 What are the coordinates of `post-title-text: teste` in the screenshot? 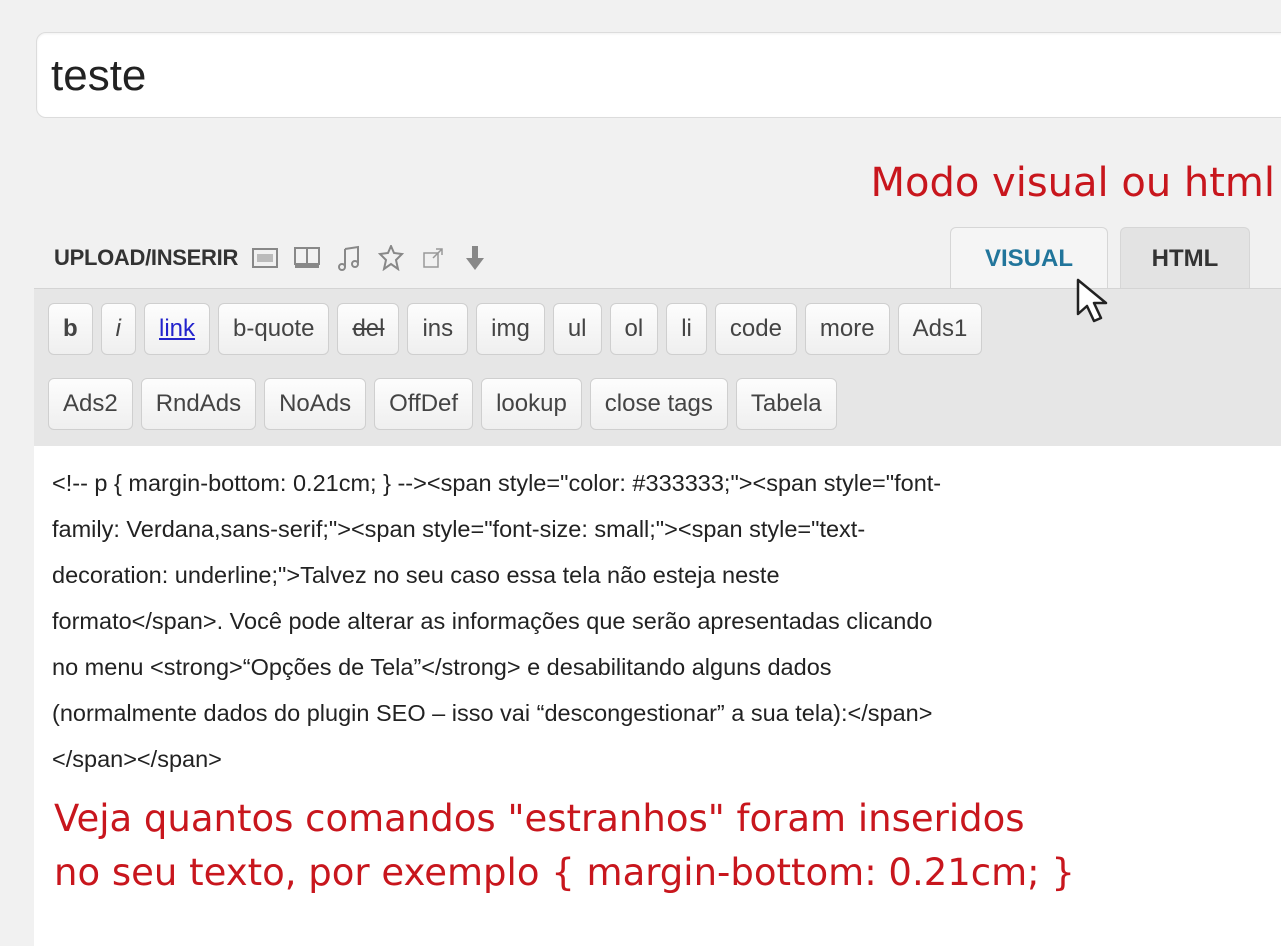 It's located at (99, 75).